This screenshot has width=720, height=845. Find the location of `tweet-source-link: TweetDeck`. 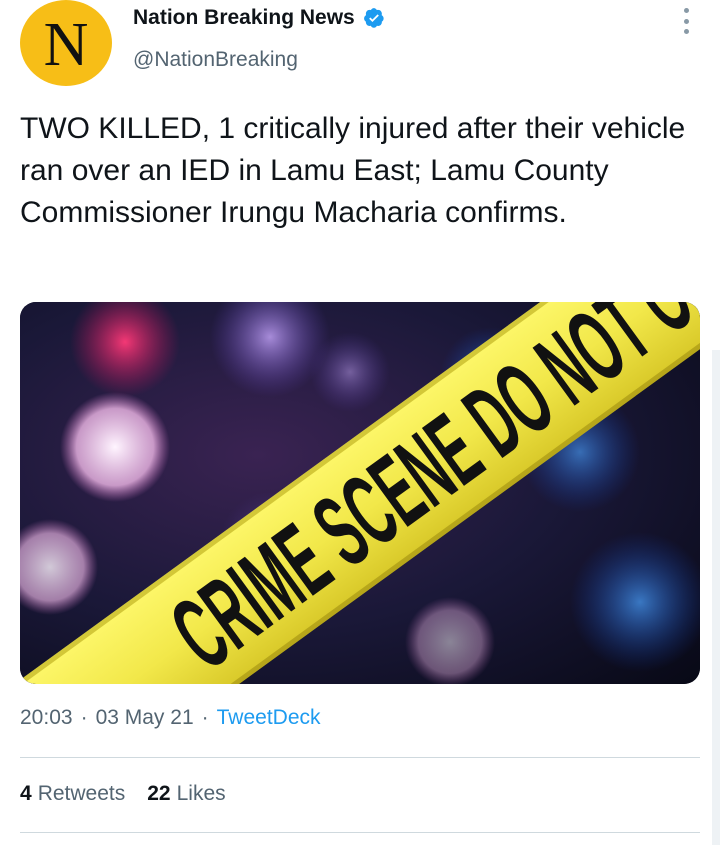

tweet-source-link: TweetDeck is located at coordinates (269, 718).